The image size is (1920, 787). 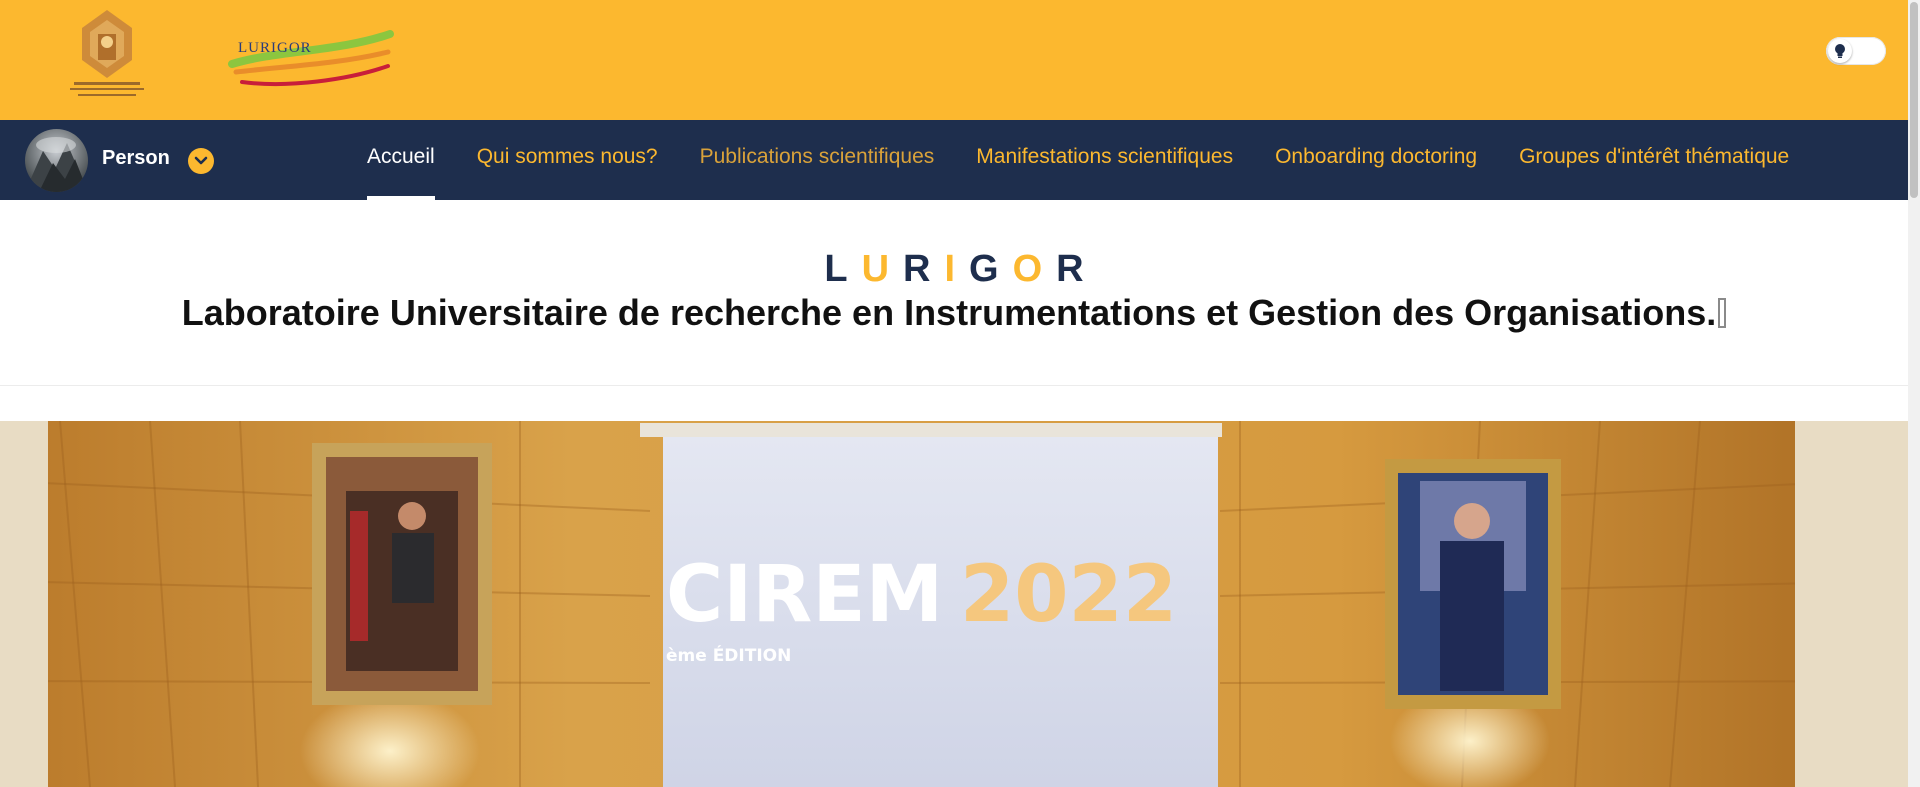 What do you see at coordinates (882, 269) in the screenshot?
I see `brand-letter: U` at bounding box center [882, 269].